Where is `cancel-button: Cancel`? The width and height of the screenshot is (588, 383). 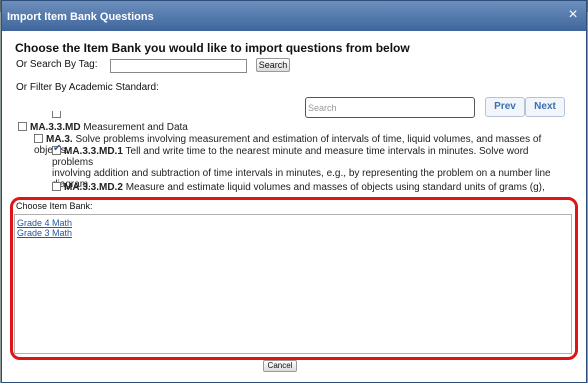 cancel-button: Cancel is located at coordinates (280, 366).